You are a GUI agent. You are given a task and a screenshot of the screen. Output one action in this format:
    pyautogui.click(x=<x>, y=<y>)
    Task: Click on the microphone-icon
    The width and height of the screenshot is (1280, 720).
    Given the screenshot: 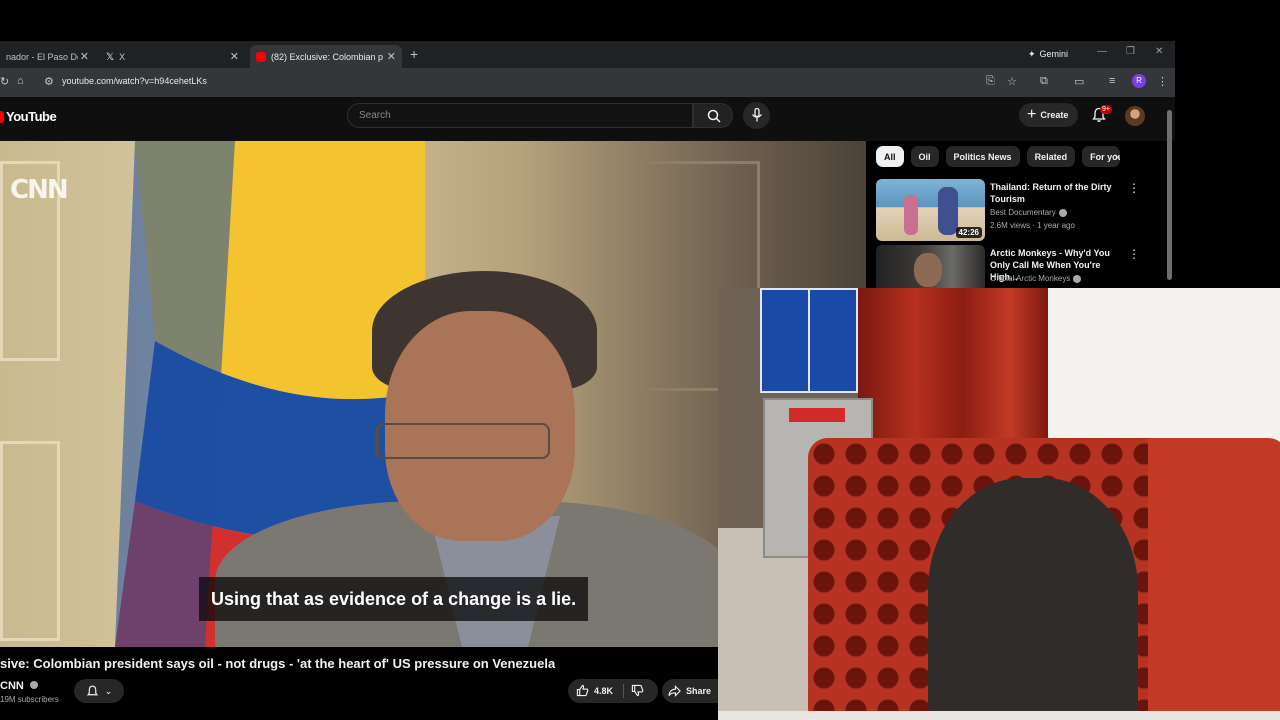 What is the action you would take?
    pyautogui.click(x=757, y=115)
    